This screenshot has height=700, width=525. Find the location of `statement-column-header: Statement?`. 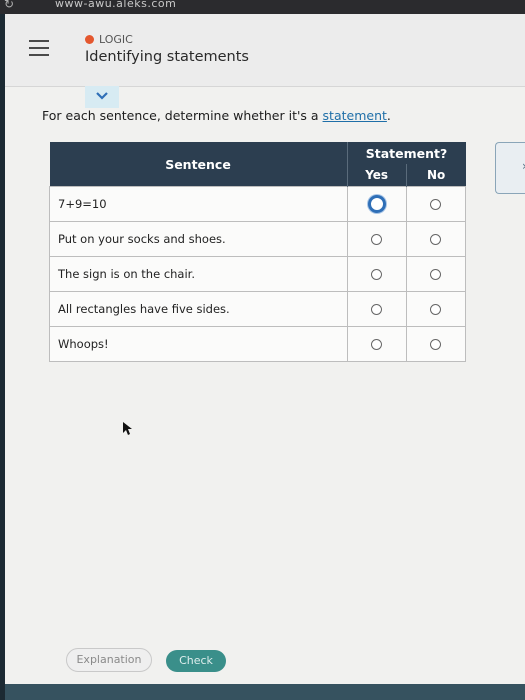

statement-column-header: Statement? is located at coordinates (406, 153).